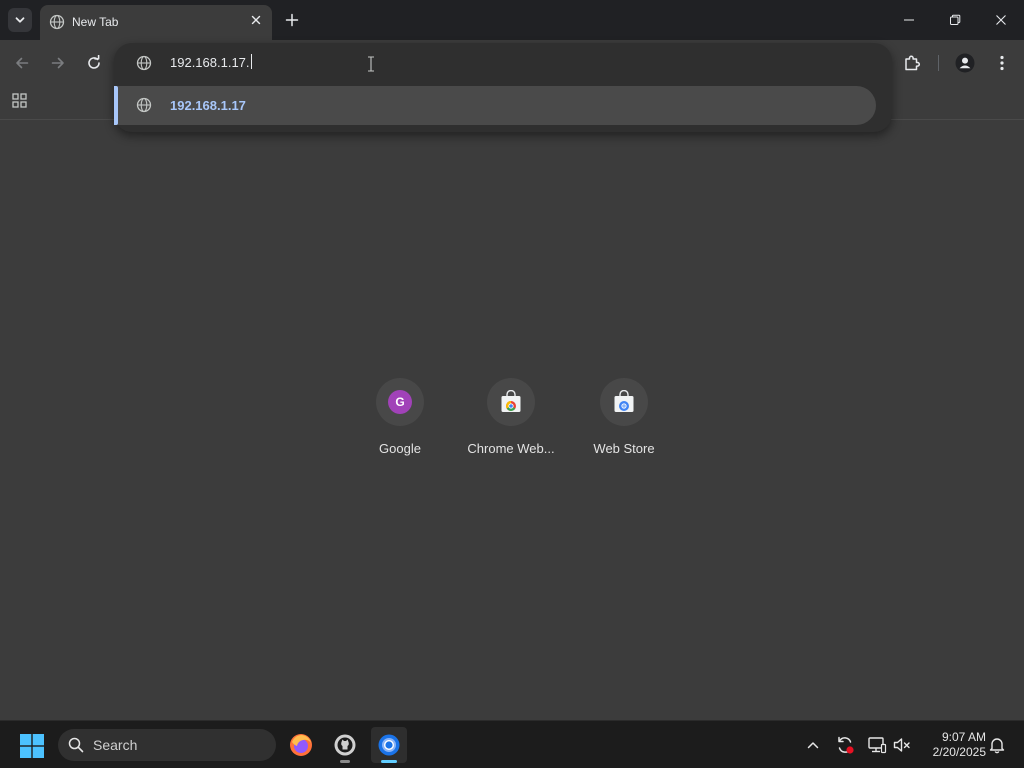  I want to click on start-button, so click(32, 746).